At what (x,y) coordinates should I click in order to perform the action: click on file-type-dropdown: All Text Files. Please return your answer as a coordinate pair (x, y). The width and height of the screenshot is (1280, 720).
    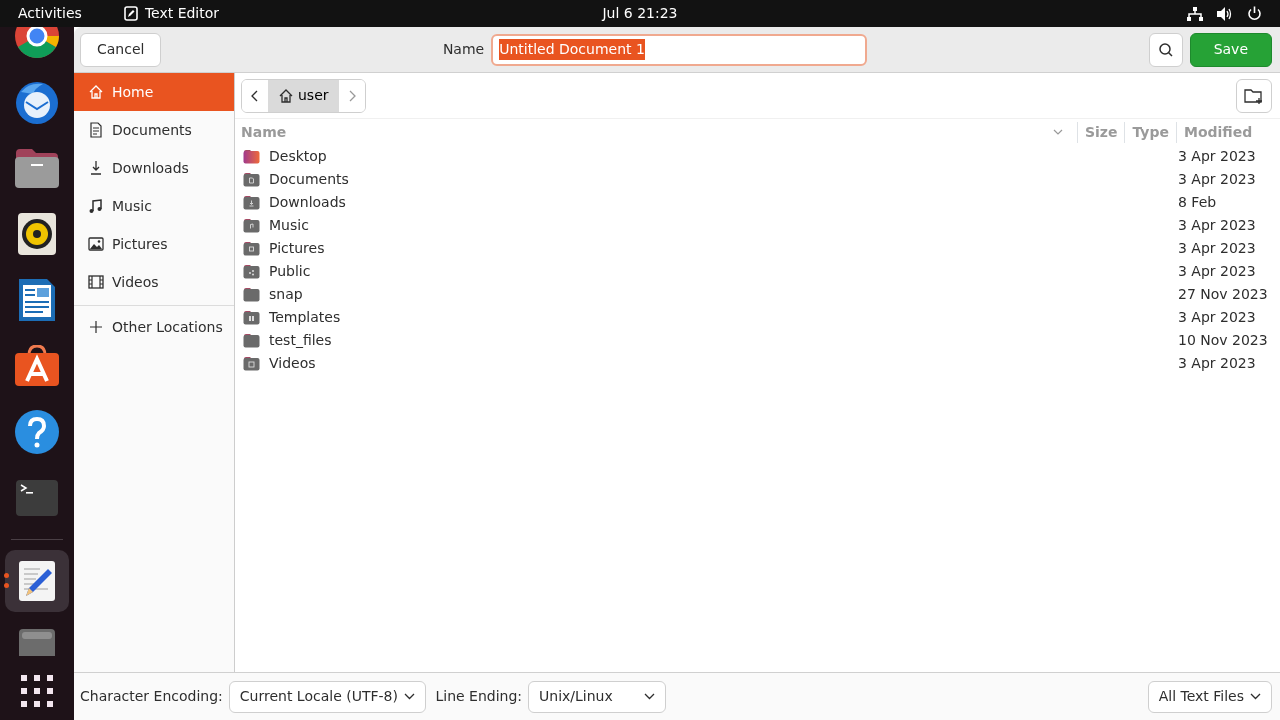
    Looking at the image, I should click on (1209, 696).